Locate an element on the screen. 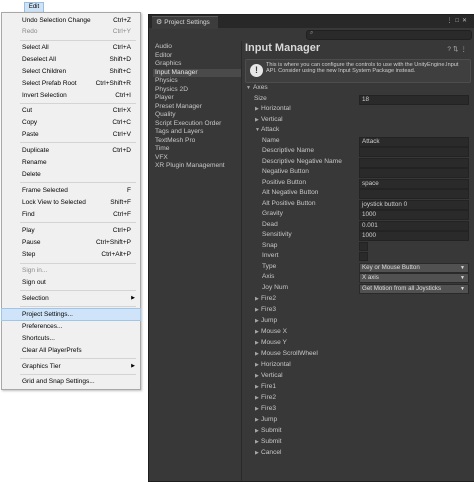 The height and width of the screenshot is (482, 474). more-options-icon: ⋮ is located at coordinates (450, 21).